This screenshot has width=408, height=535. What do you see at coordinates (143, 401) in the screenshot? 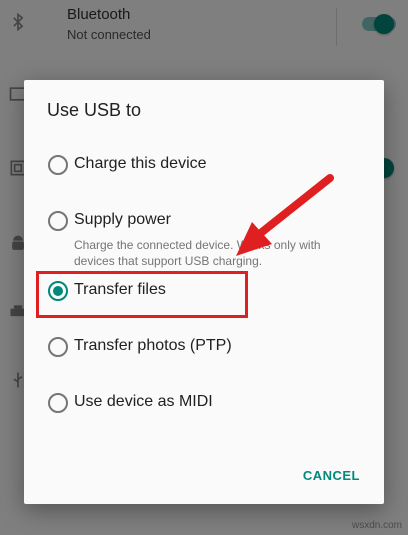
I see `option-label: Use device as MIDI` at bounding box center [143, 401].